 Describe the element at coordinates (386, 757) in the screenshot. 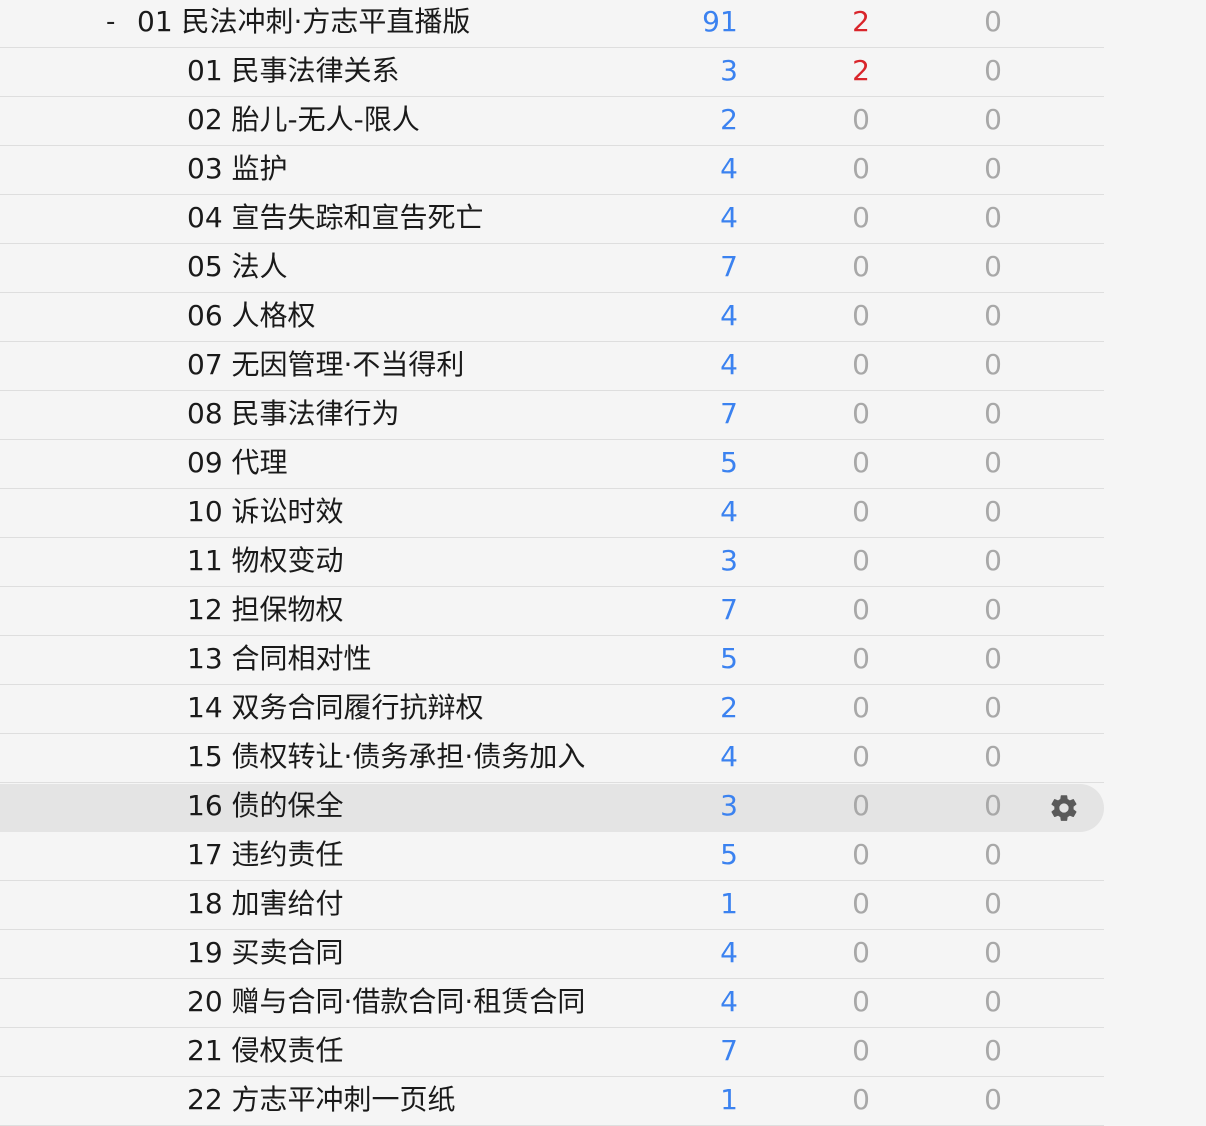

I see `deck-name: 15 债权转让·债务承担·债务加入` at that location.